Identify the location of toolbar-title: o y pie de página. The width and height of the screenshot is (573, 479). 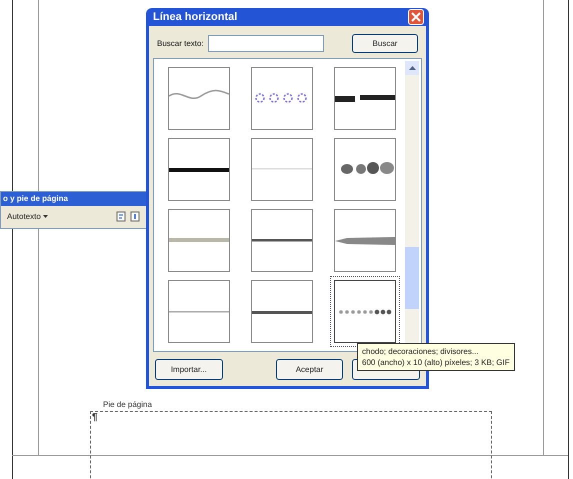
(73, 199).